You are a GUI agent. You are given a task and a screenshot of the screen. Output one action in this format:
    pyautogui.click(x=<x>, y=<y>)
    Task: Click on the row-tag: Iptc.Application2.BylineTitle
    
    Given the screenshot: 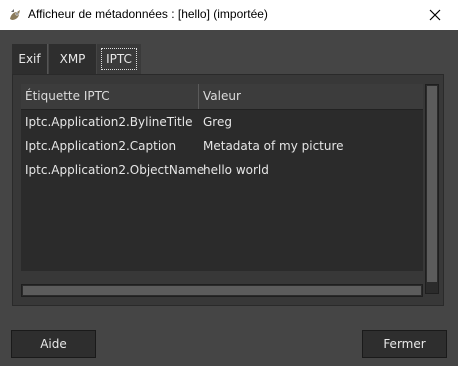 What is the action you would take?
    pyautogui.click(x=109, y=122)
    